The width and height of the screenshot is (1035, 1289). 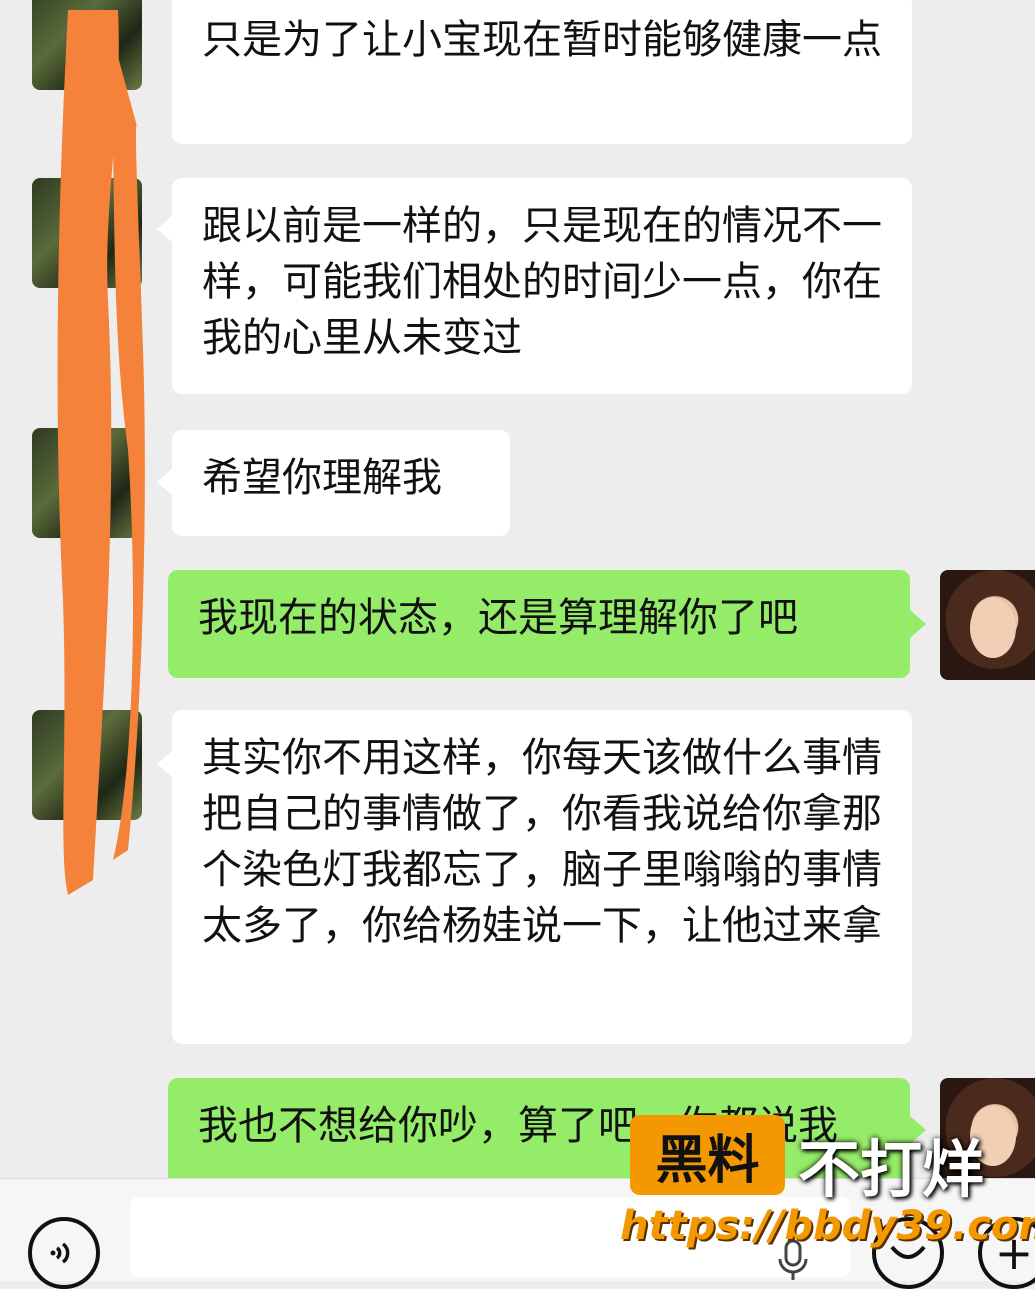 I want to click on message-text: 我现在的状态，还是算理解你了吧, so click(x=498, y=618).